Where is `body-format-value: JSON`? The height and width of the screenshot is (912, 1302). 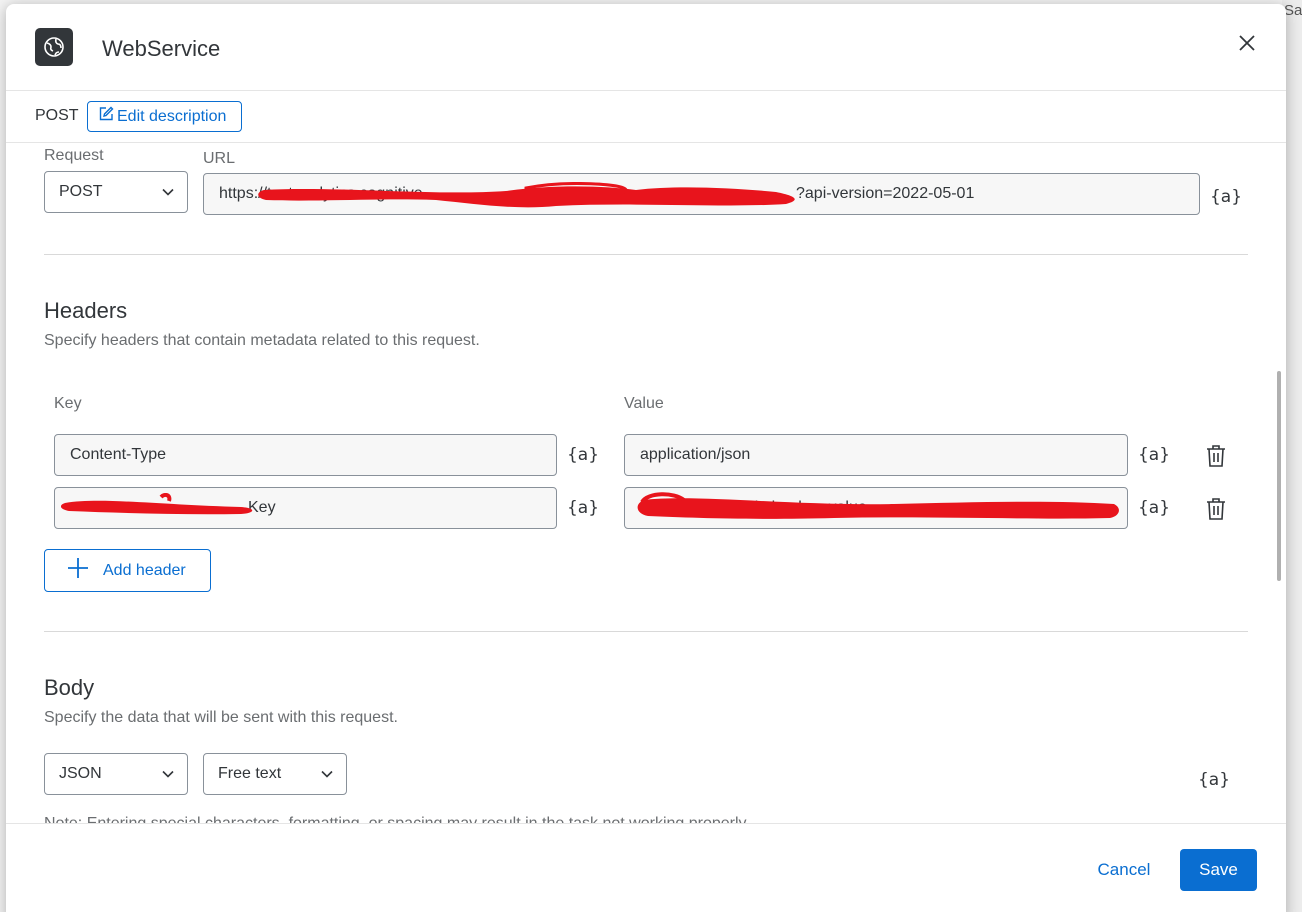 body-format-value: JSON is located at coordinates (80, 773).